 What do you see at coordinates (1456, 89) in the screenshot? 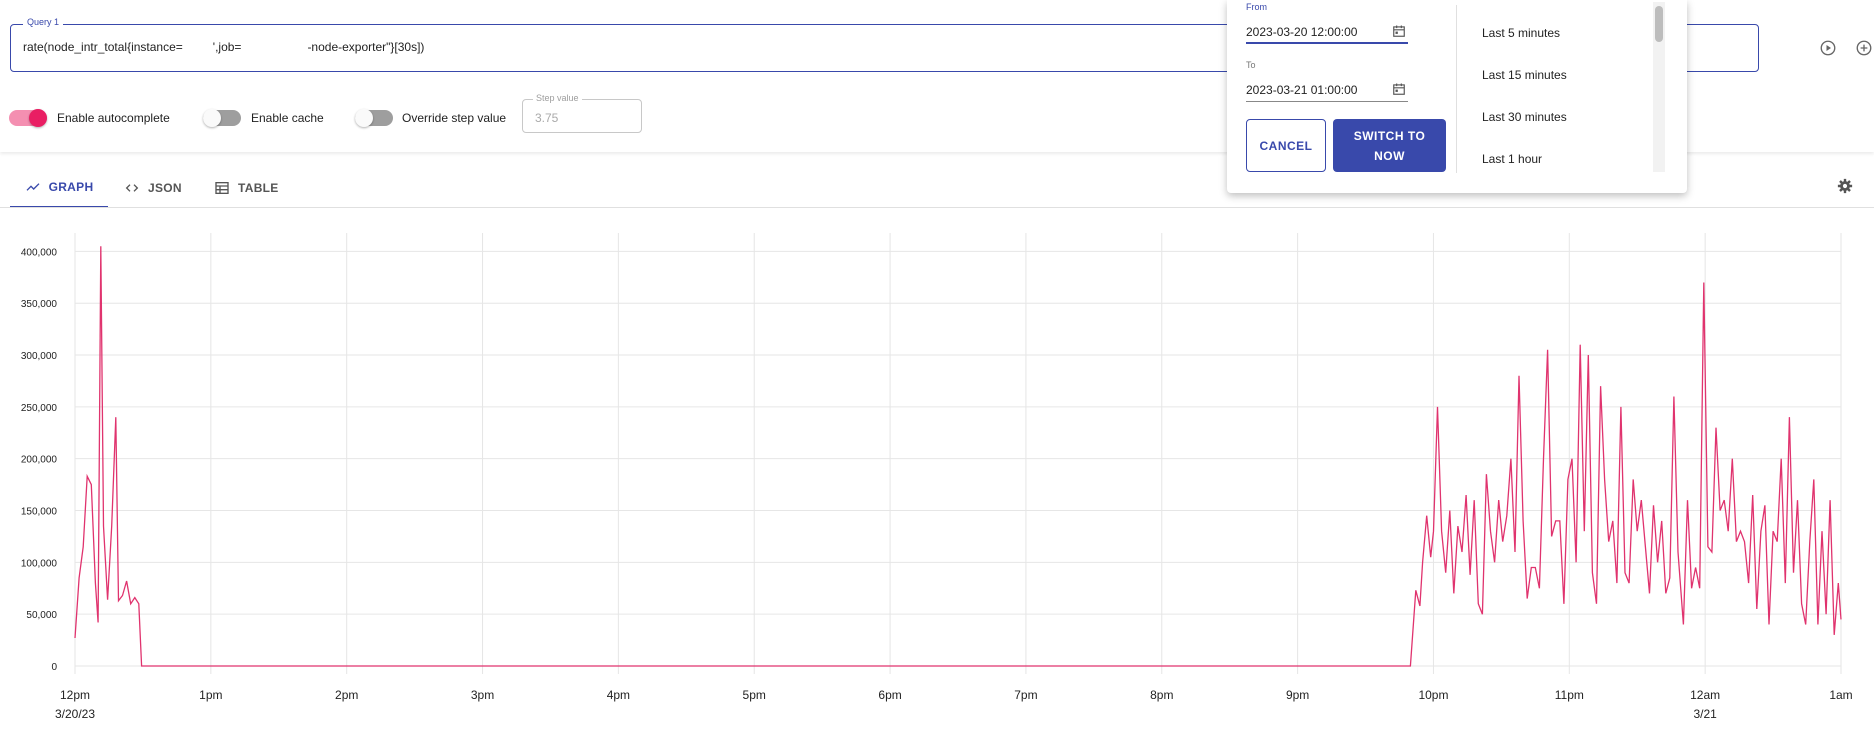
I see `picker-divider` at bounding box center [1456, 89].